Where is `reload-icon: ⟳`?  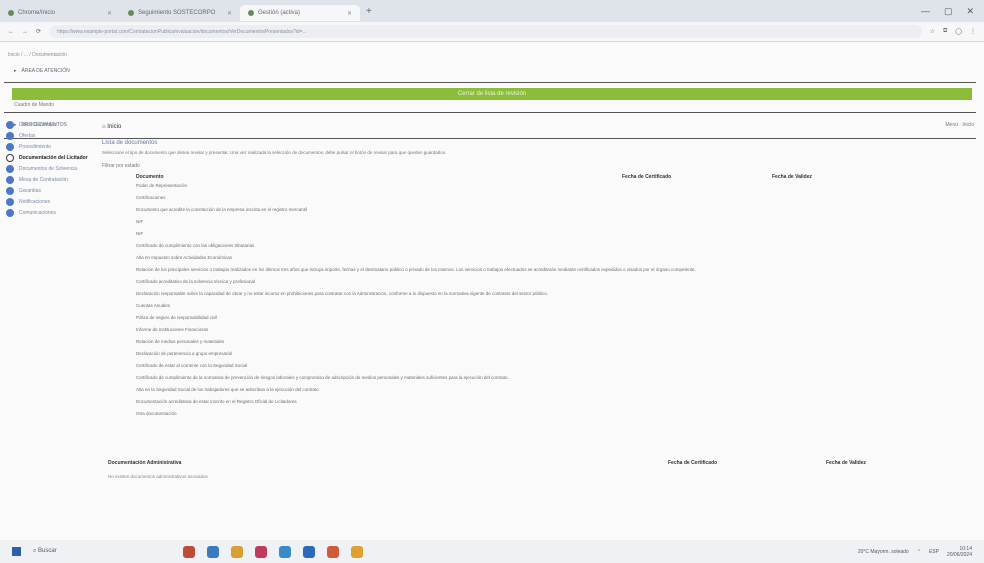
reload-icon: ⟳ is located at coordinates (38, 31).